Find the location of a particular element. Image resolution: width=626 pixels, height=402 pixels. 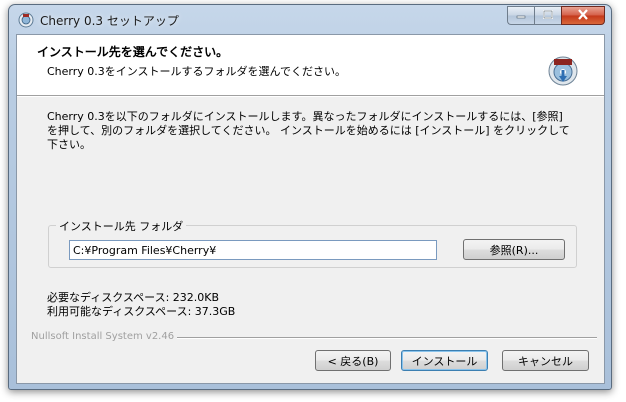

header-subtitle: Cherry 0.3をインストールするフォルダを選んでください。 is located at coordinates (196, 71).